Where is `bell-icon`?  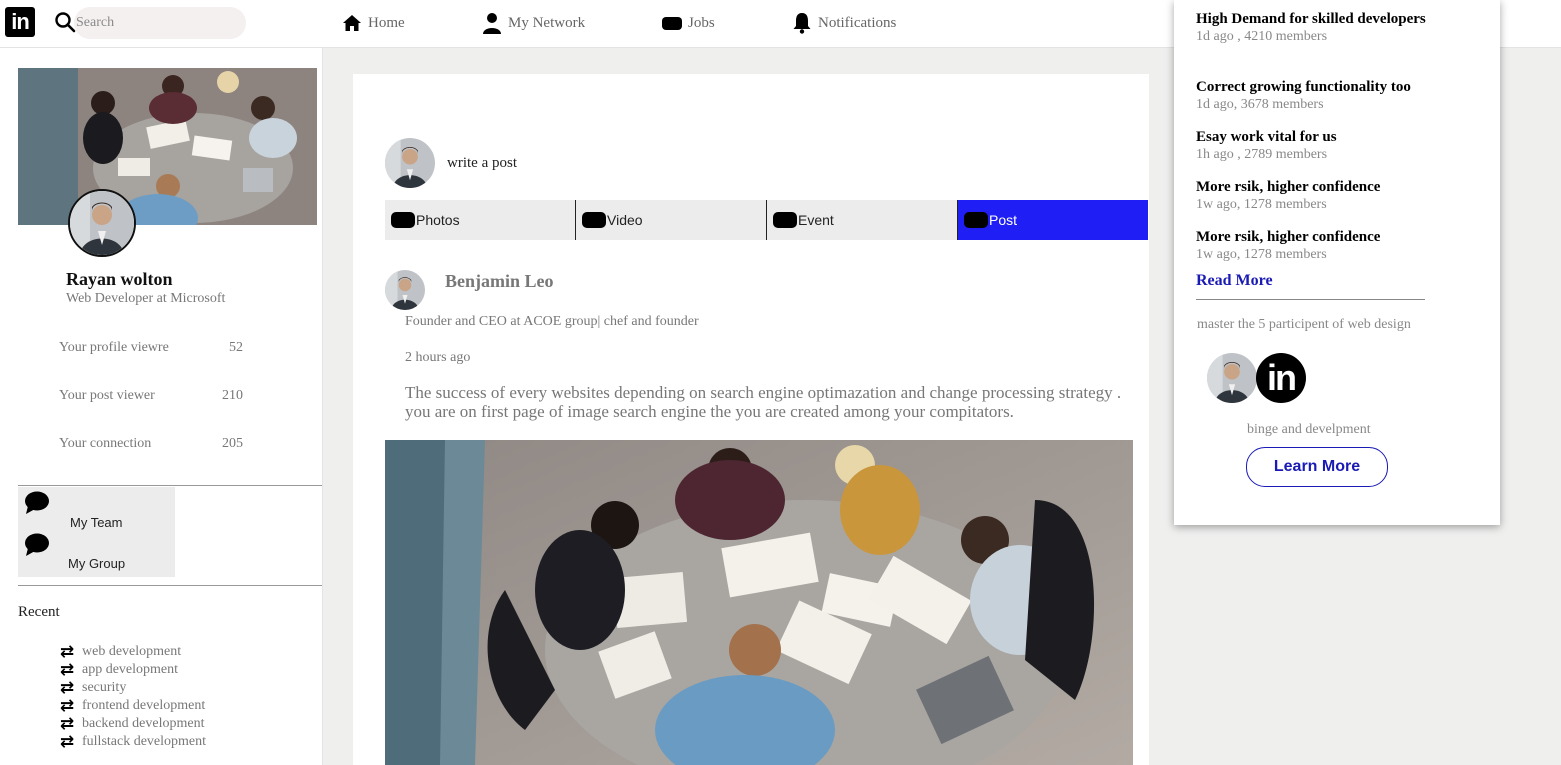
bell-icon is located at coordinates (802, 23).